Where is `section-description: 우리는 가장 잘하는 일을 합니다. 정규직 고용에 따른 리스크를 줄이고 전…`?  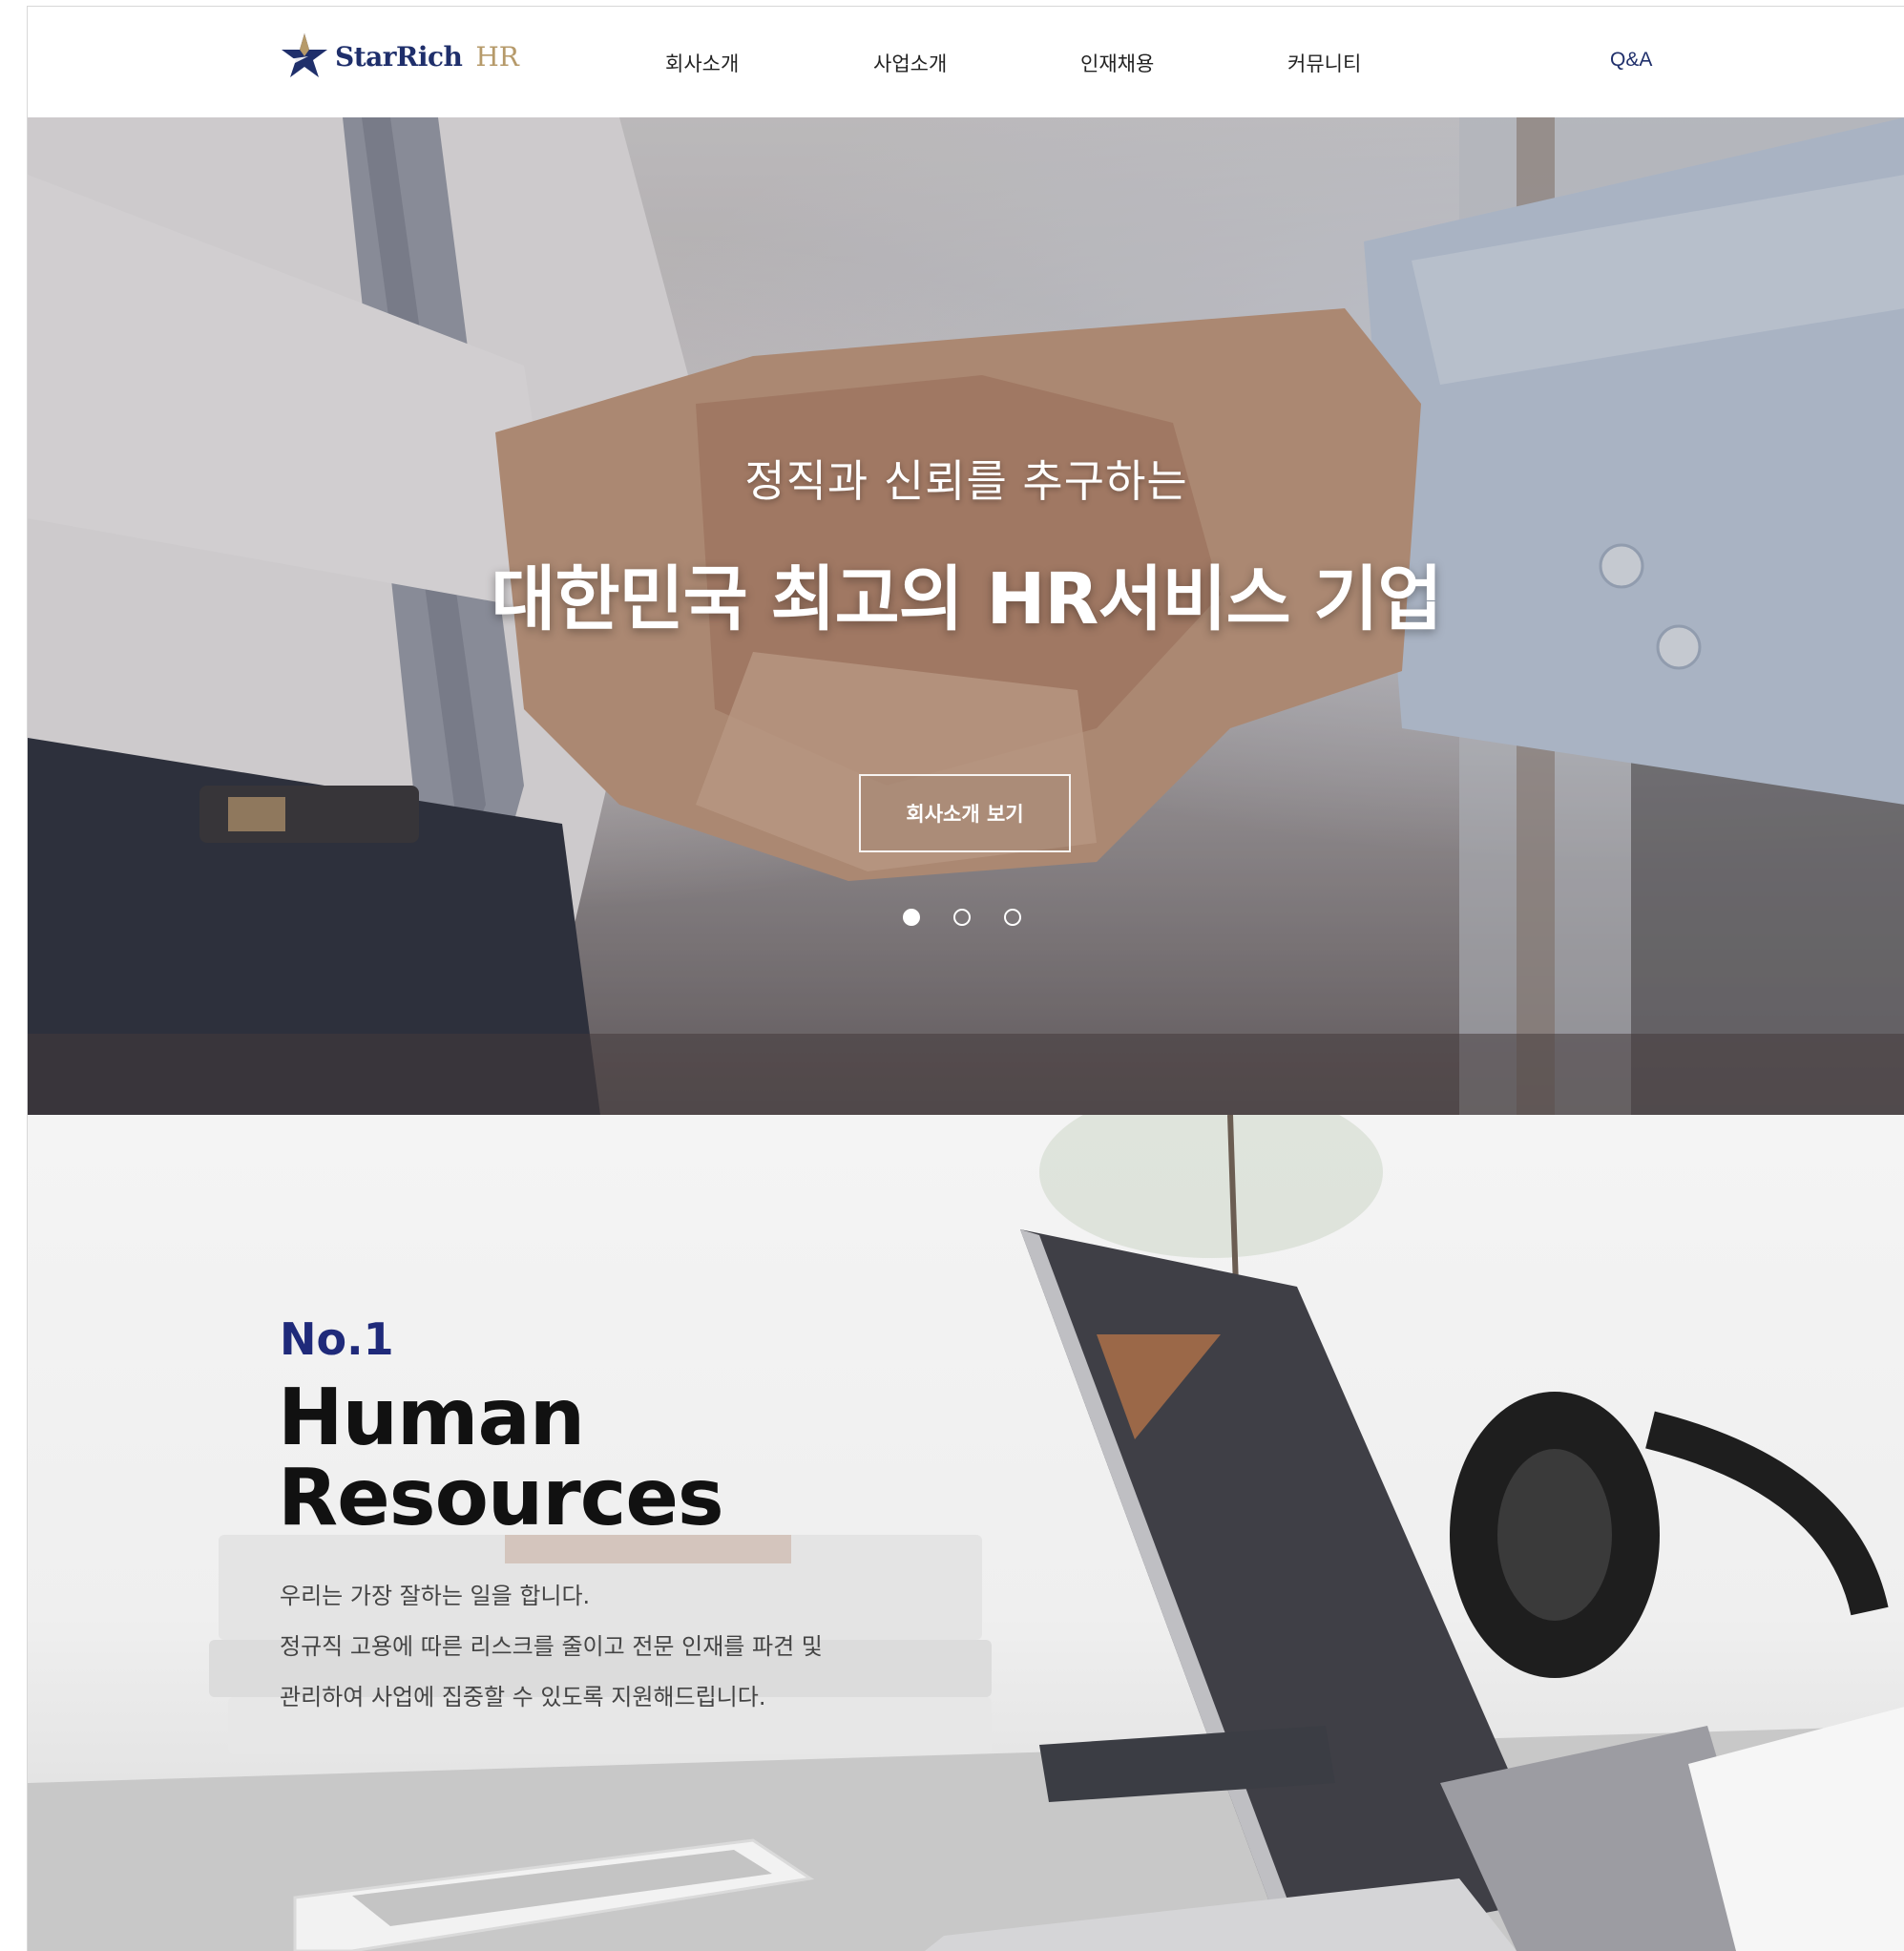
section-description: 우리는 가장 잘하는 일을 합니다. 정규직 고용에 따른 리스크를 줄이고 전… is located at coordinates (551, 1647).